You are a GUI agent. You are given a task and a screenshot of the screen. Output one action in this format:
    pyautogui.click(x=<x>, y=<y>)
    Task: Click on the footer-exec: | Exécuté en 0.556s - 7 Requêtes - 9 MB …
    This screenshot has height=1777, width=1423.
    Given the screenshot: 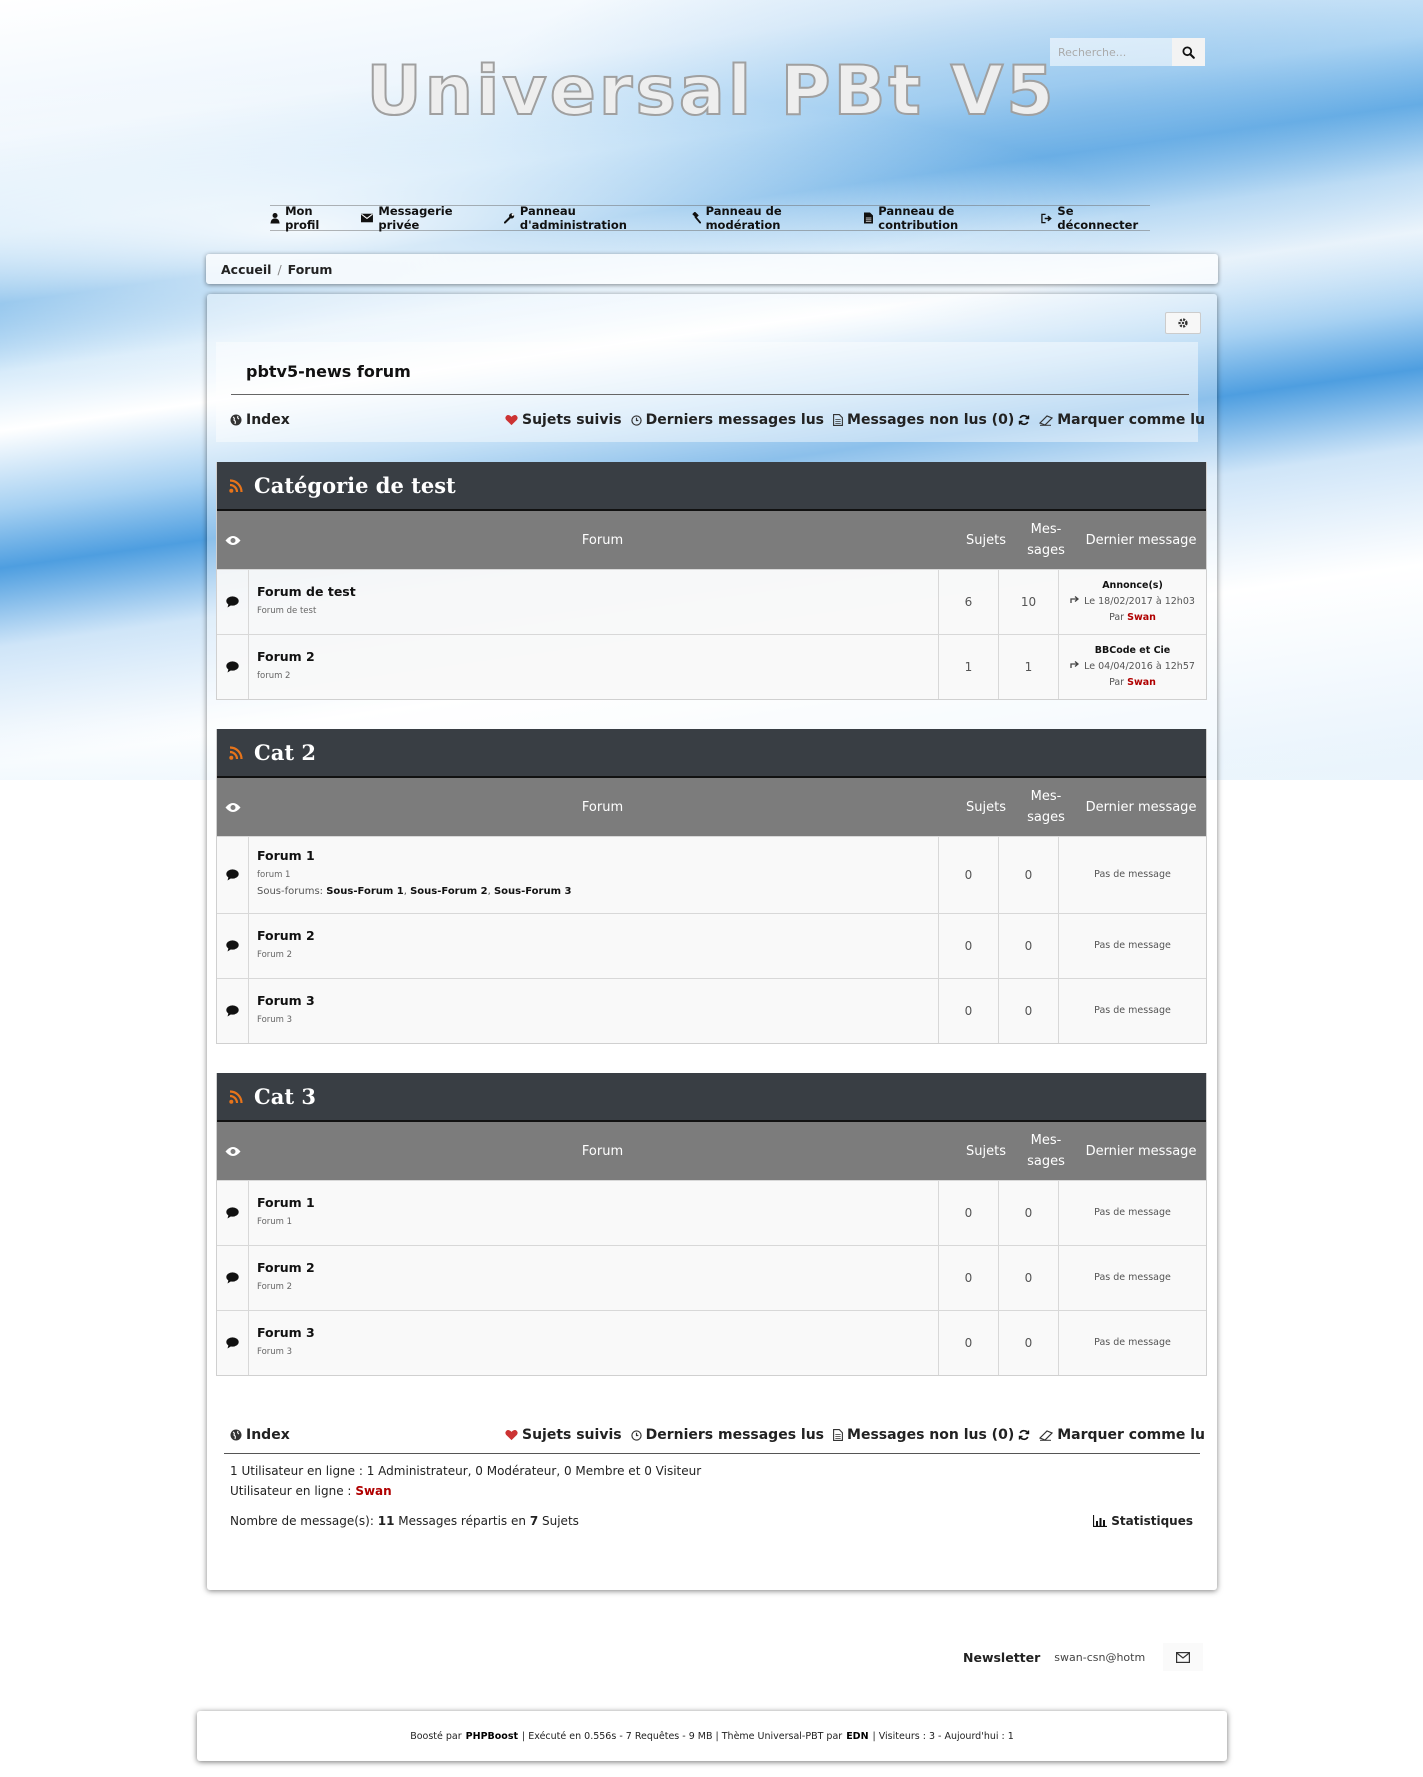 What is the action you would take?
    pyautogui.click(x=682, y=1736)
    